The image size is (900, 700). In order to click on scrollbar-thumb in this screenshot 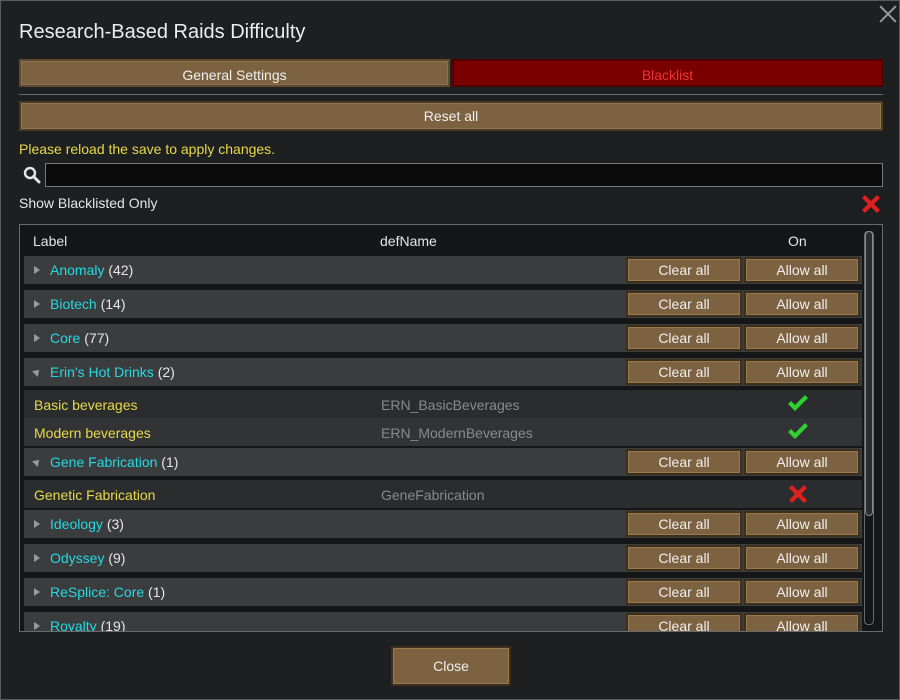, I will do `click(869, 373)`.